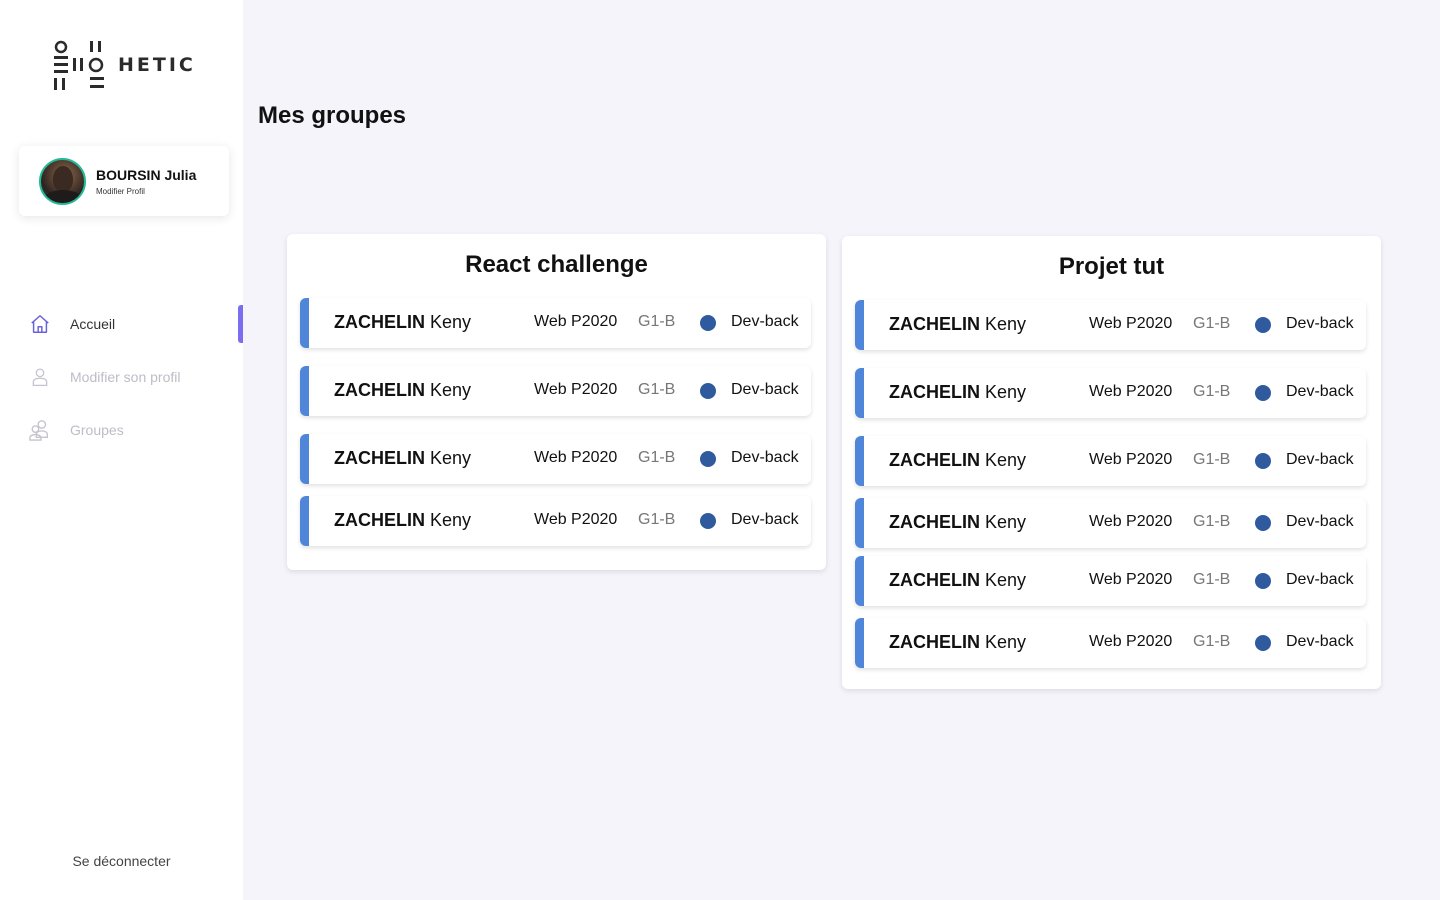 The width and height of the screenshot is (1440, 900). What do you see at coordinates (121, 861) in the screenshot?
I see `logout-link: Se déconnecter` at bounding box center [121, 861].